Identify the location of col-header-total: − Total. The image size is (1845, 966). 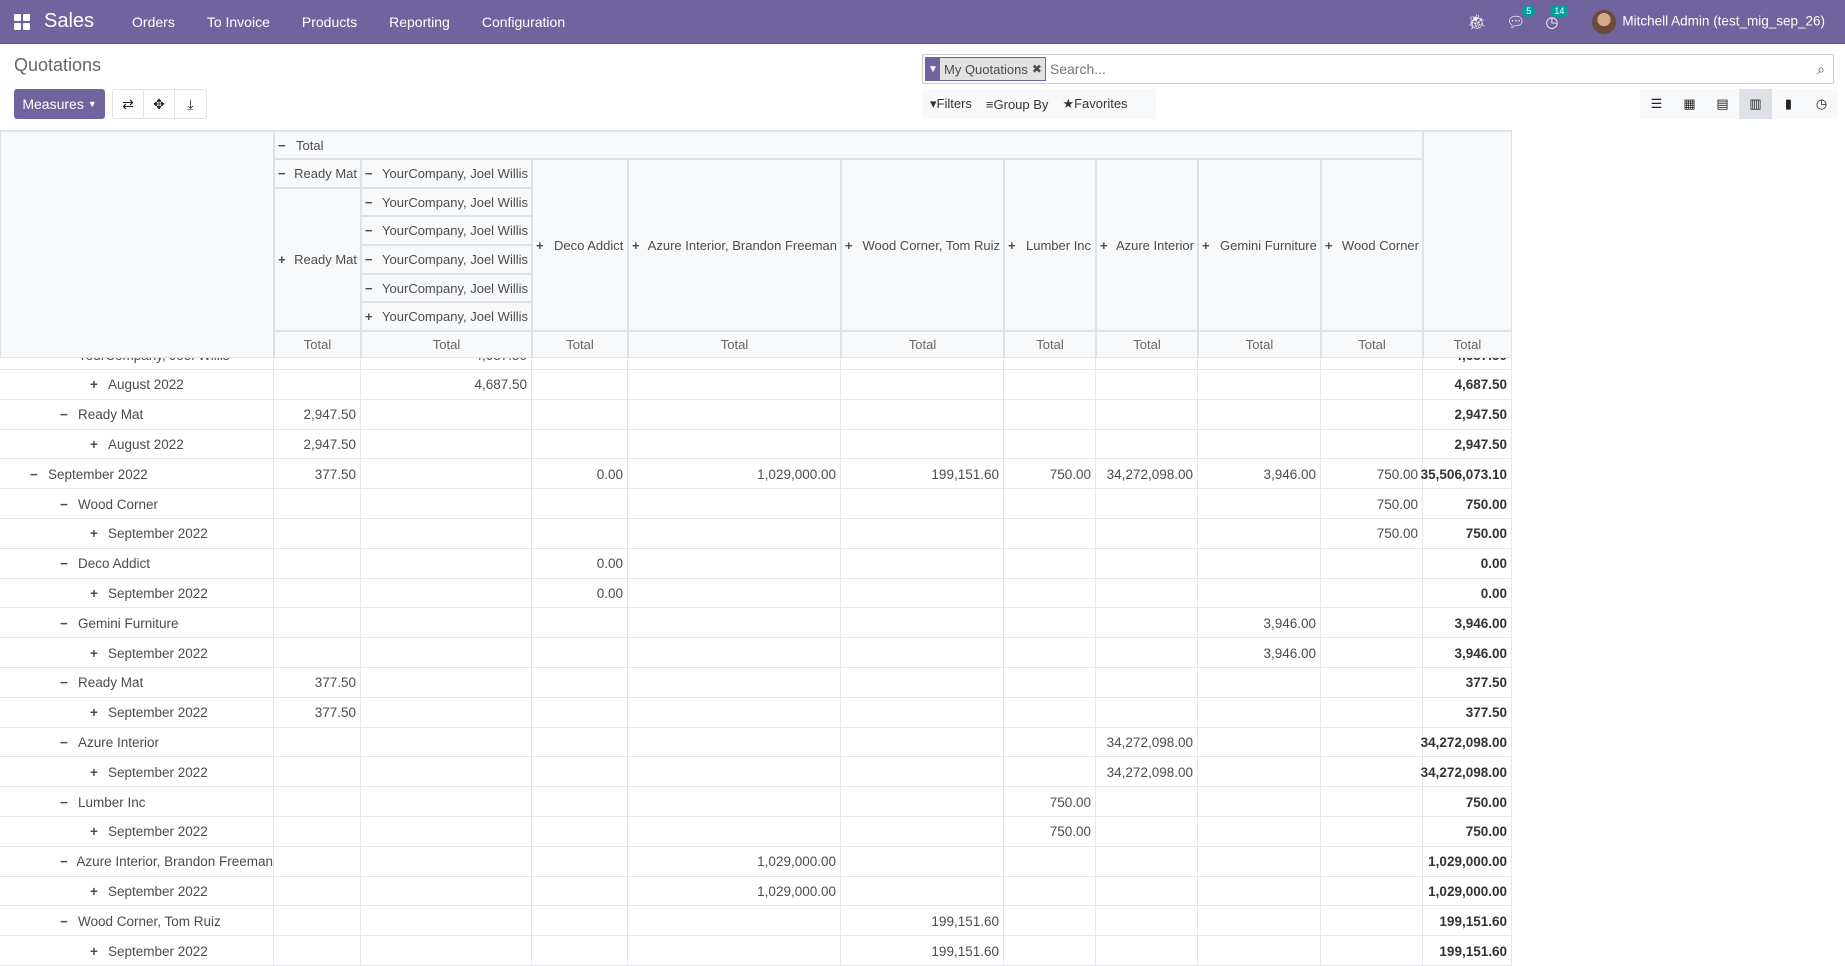
(848, 145).